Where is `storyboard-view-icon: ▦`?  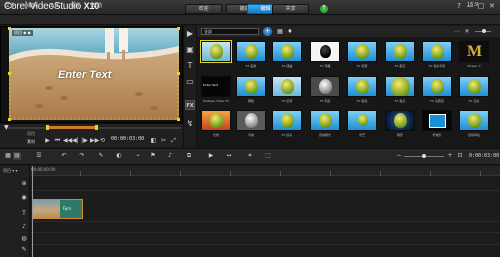
storyboard-view-icon: ▦ is located at coordinates (8, 156).